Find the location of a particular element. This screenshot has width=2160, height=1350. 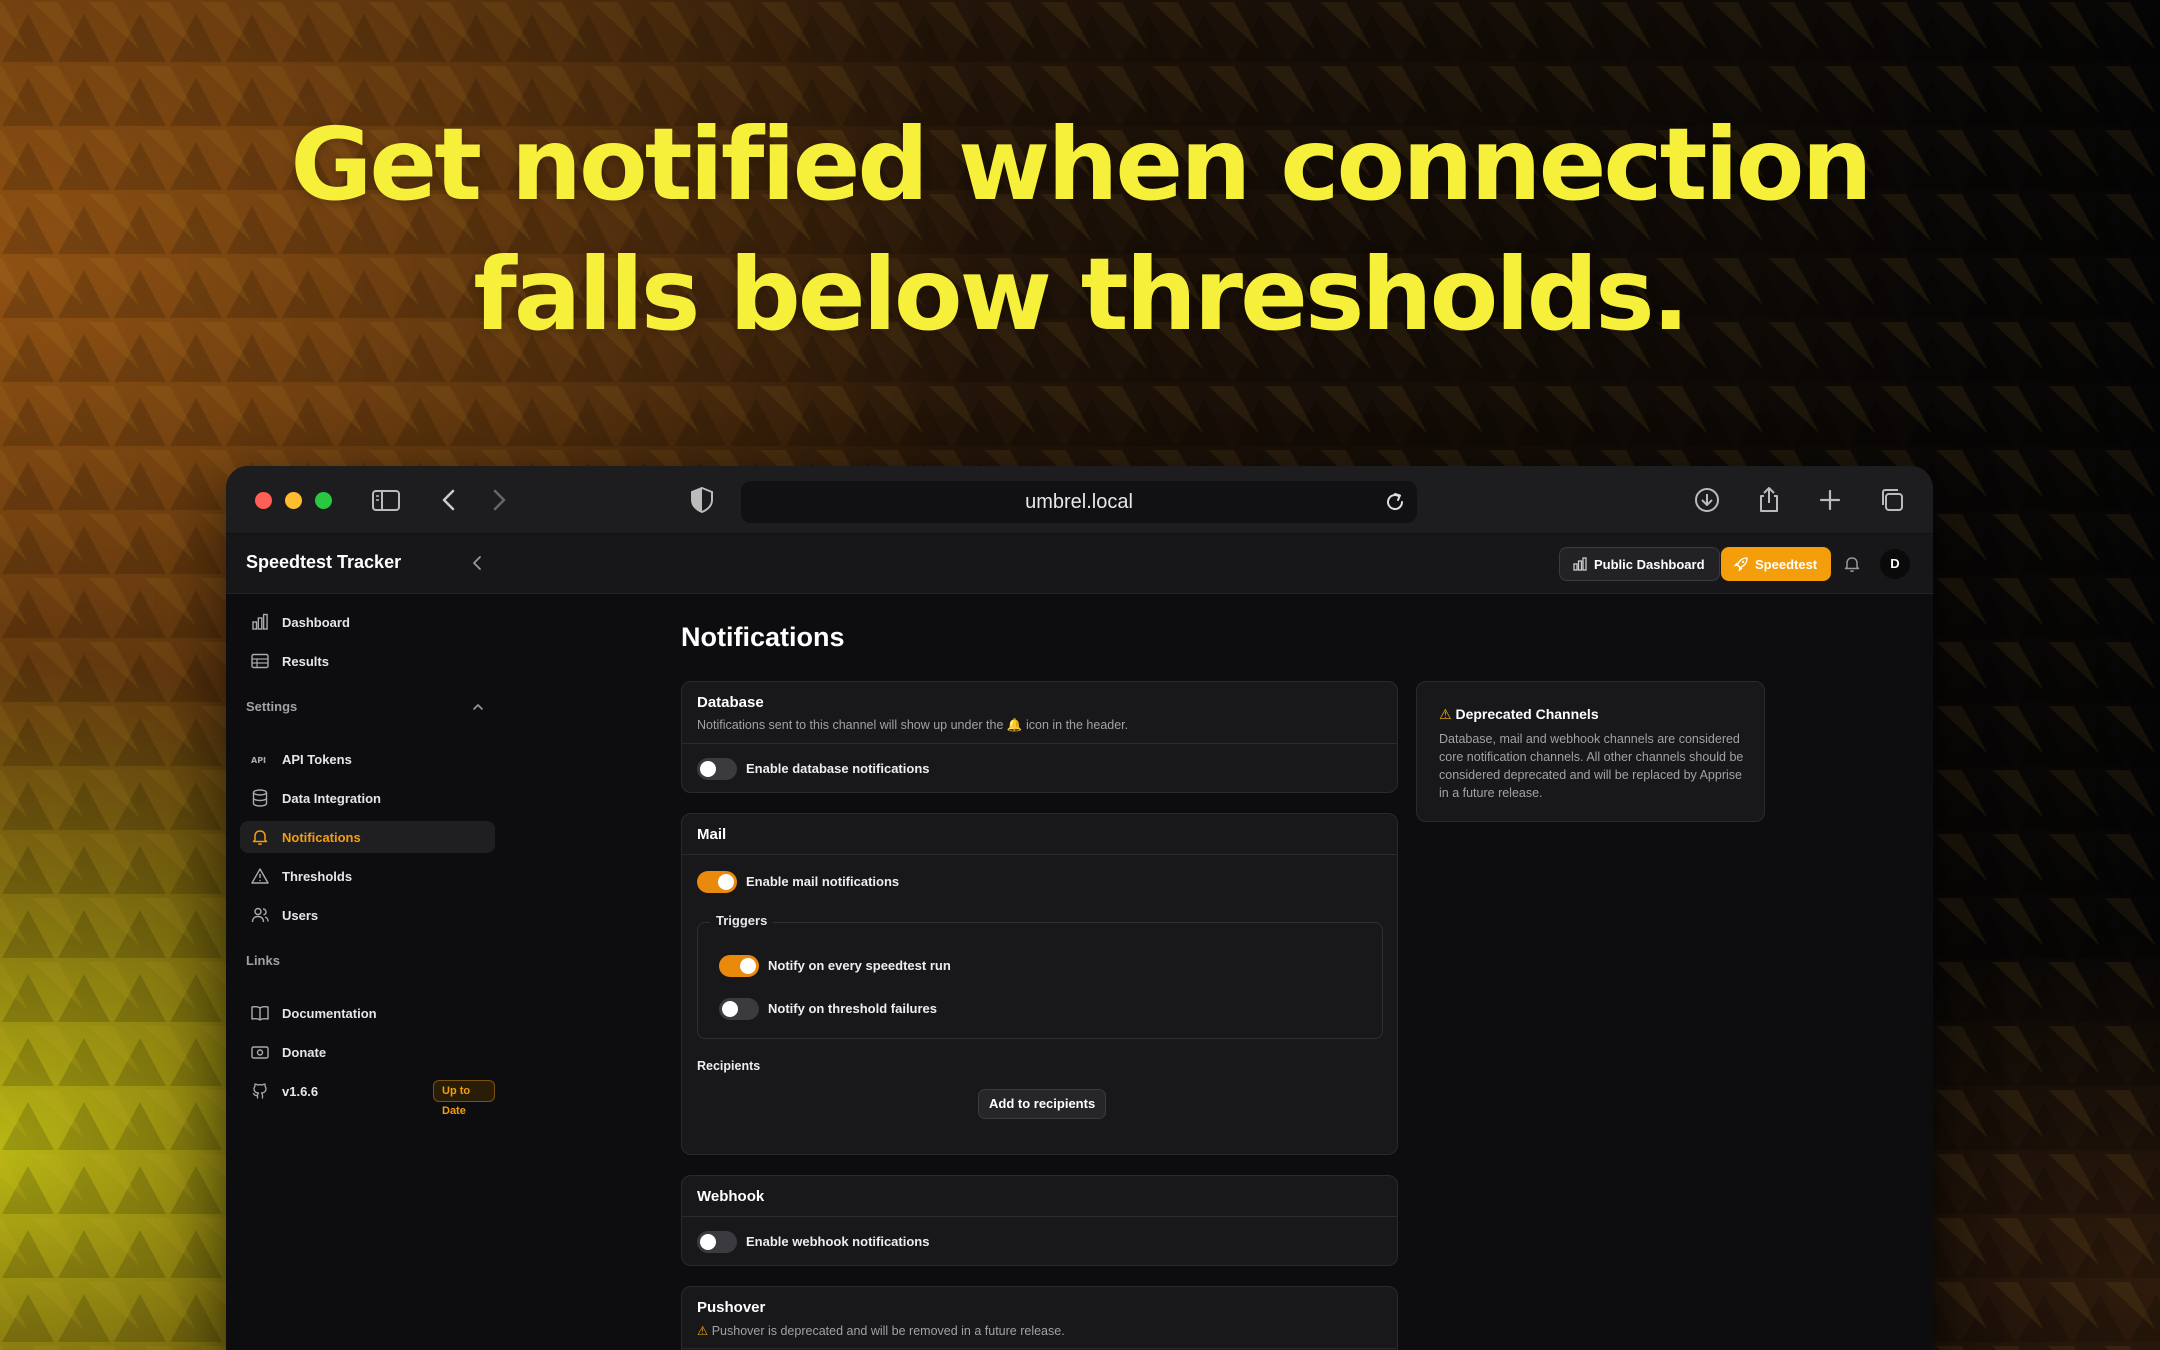

notify-every-run-label: Notify on every speedtest run is located at coordinates (859, 965).